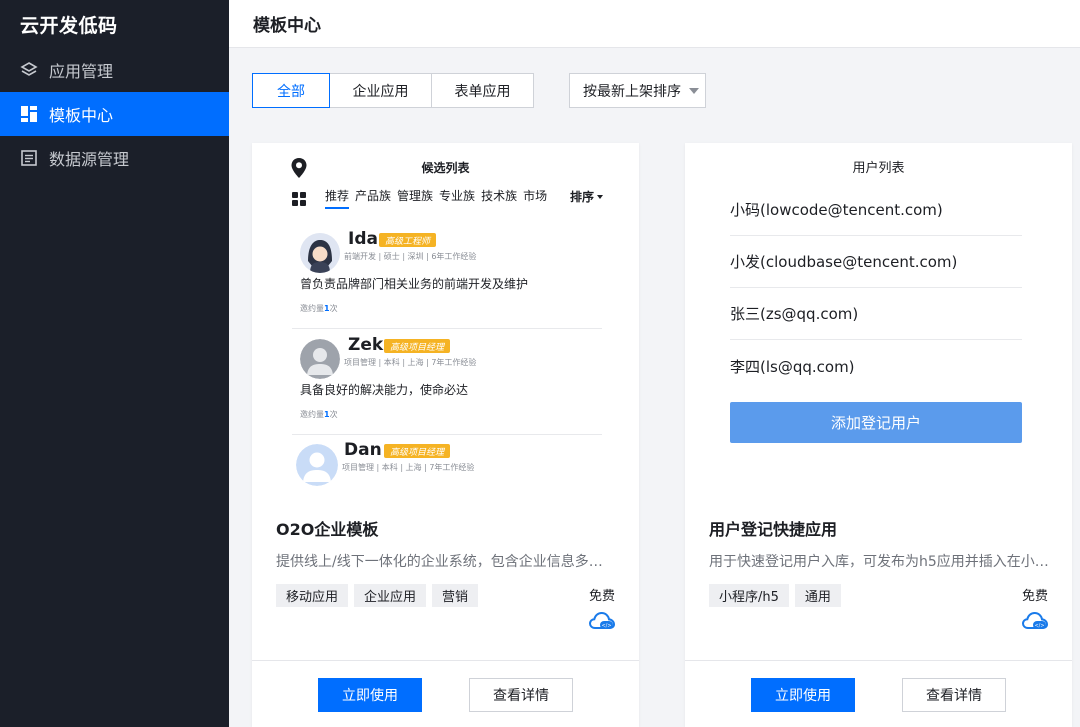  Describe the element at coordinates (390, 595) in the screenshot. I see `tag: 企业应用` at that location.